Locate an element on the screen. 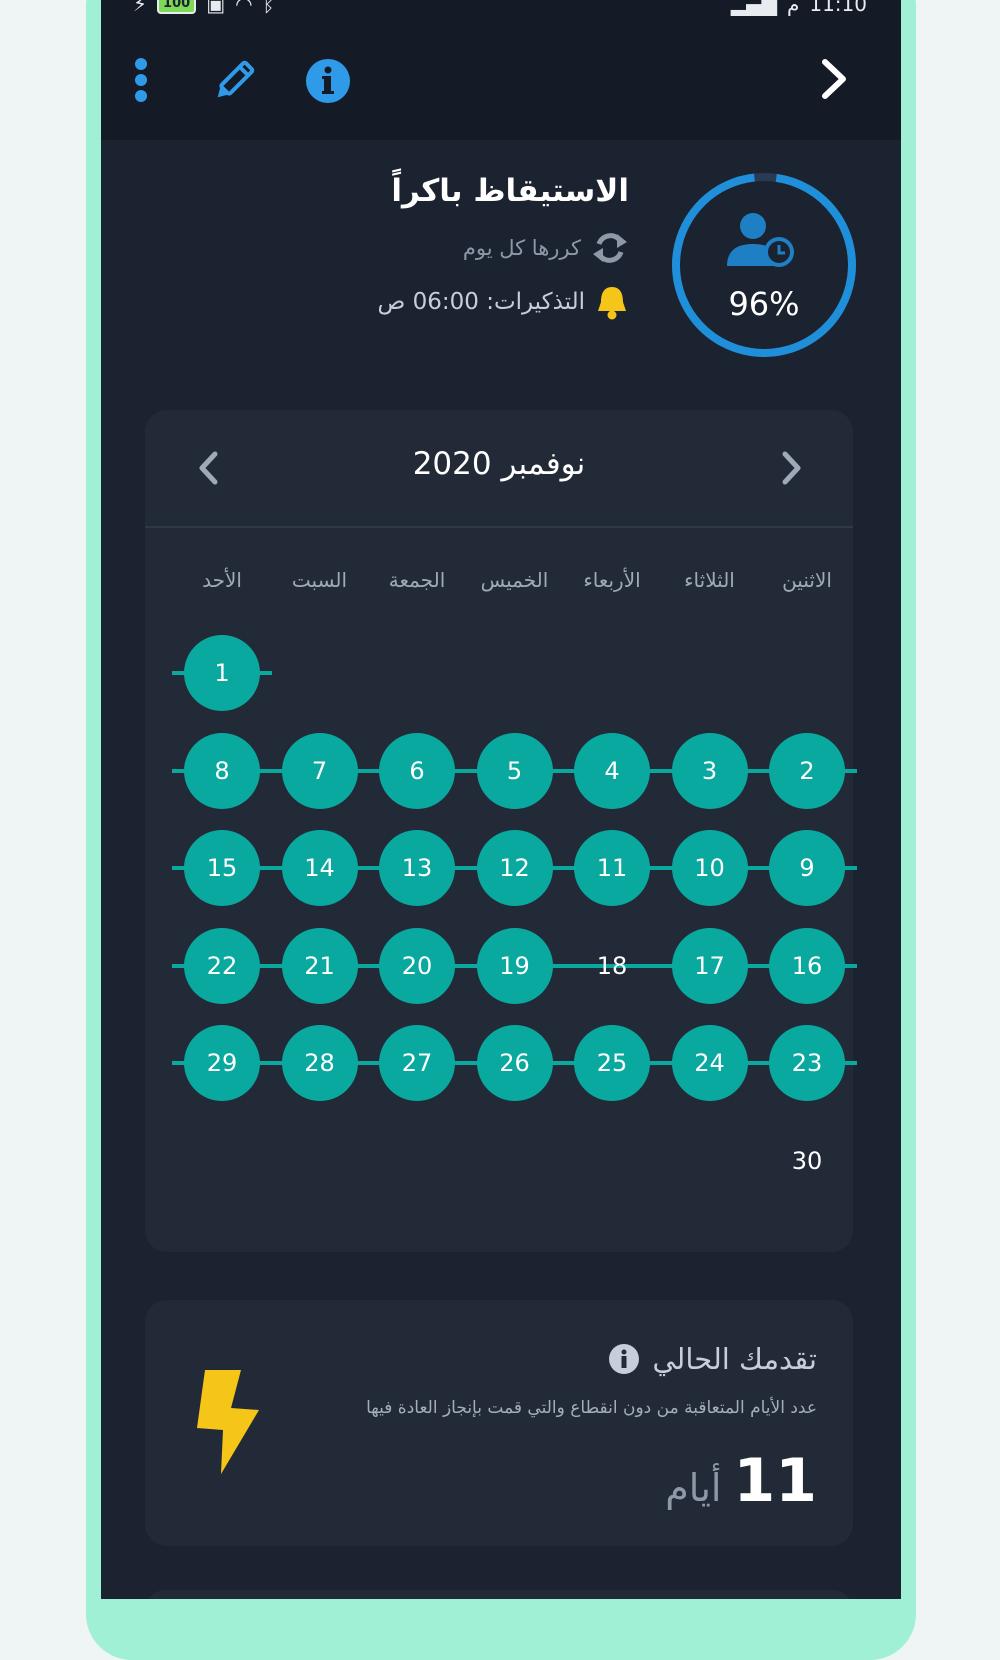 The height and width of the screenshot is (1660, 1000). battery-indicator: 100 is located at coordinates (177, 7).